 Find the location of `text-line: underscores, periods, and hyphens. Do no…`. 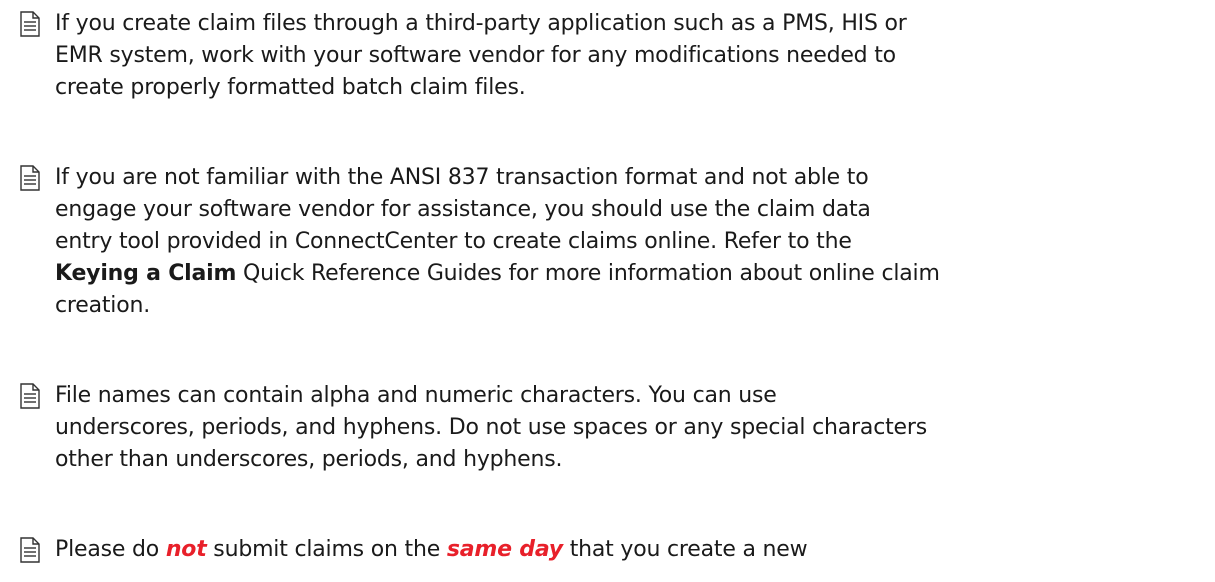

text-line: underscores, periods, and hyphens. Do no… is located at coordinates (491, 427).